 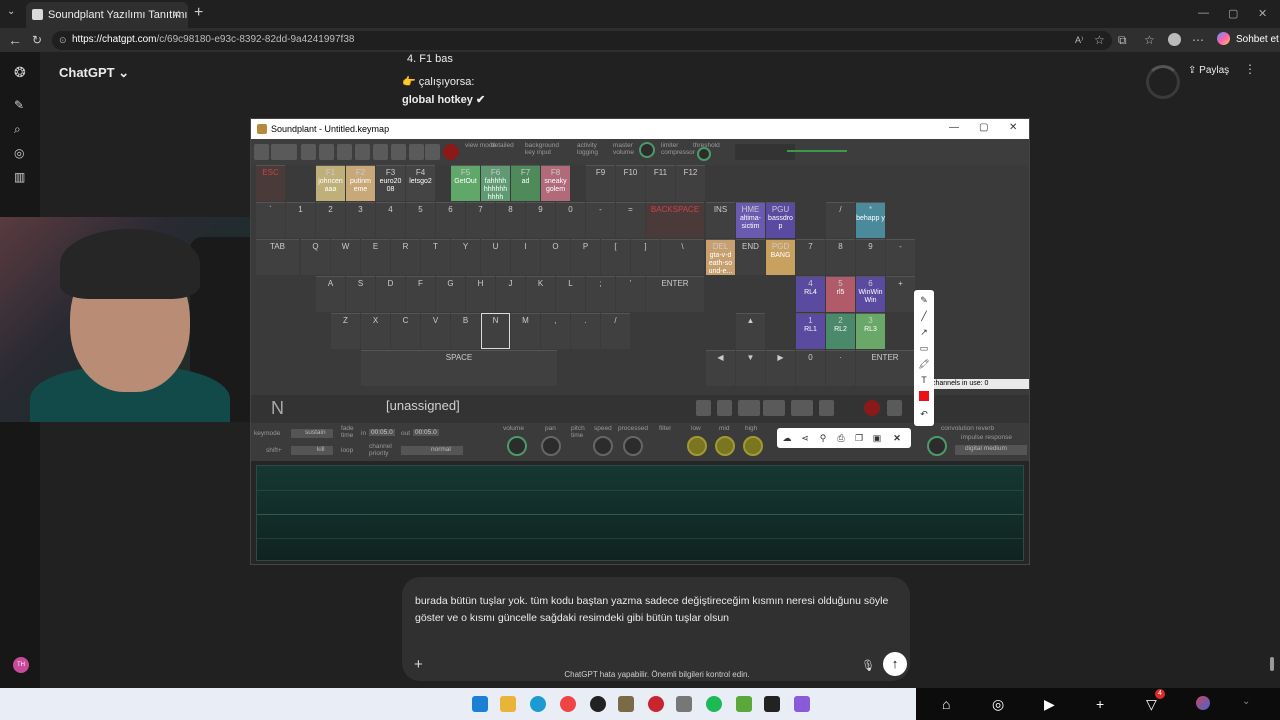 I want to click on processed-knob, so click(x=633, y=446).